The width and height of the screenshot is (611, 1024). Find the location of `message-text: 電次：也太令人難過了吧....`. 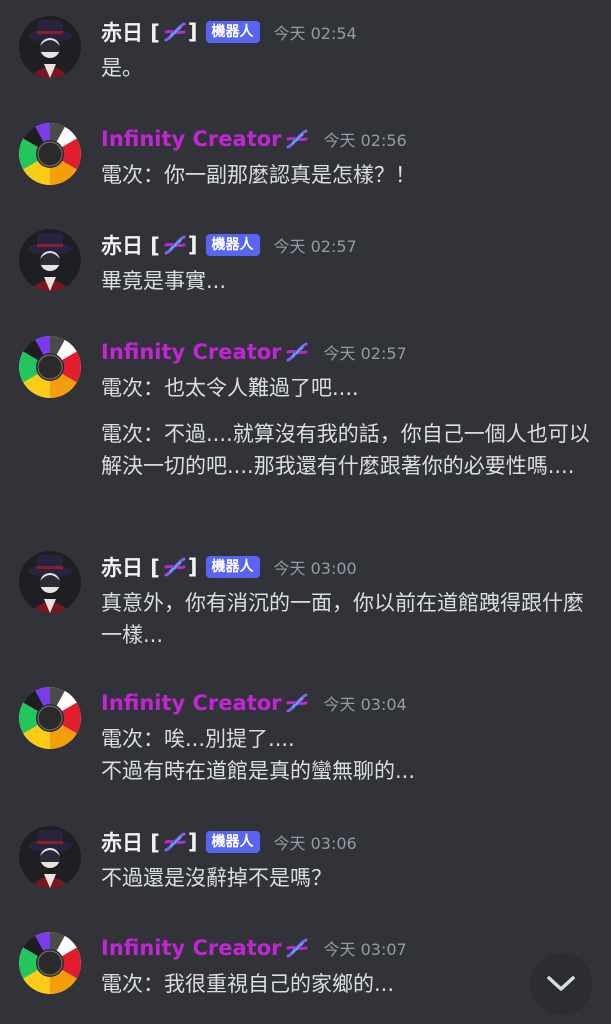

message-text: 電次：也太令人難過了吧.... is located at coordinates (230, 388).